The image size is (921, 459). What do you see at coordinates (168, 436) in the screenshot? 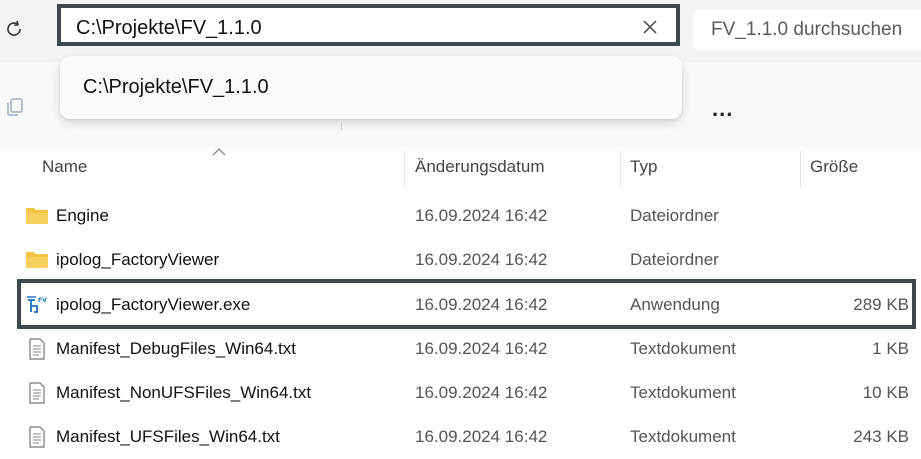
I see `file-name: Manifest_UFSFiles_Win64.txt` at bounding box center [168, 436].